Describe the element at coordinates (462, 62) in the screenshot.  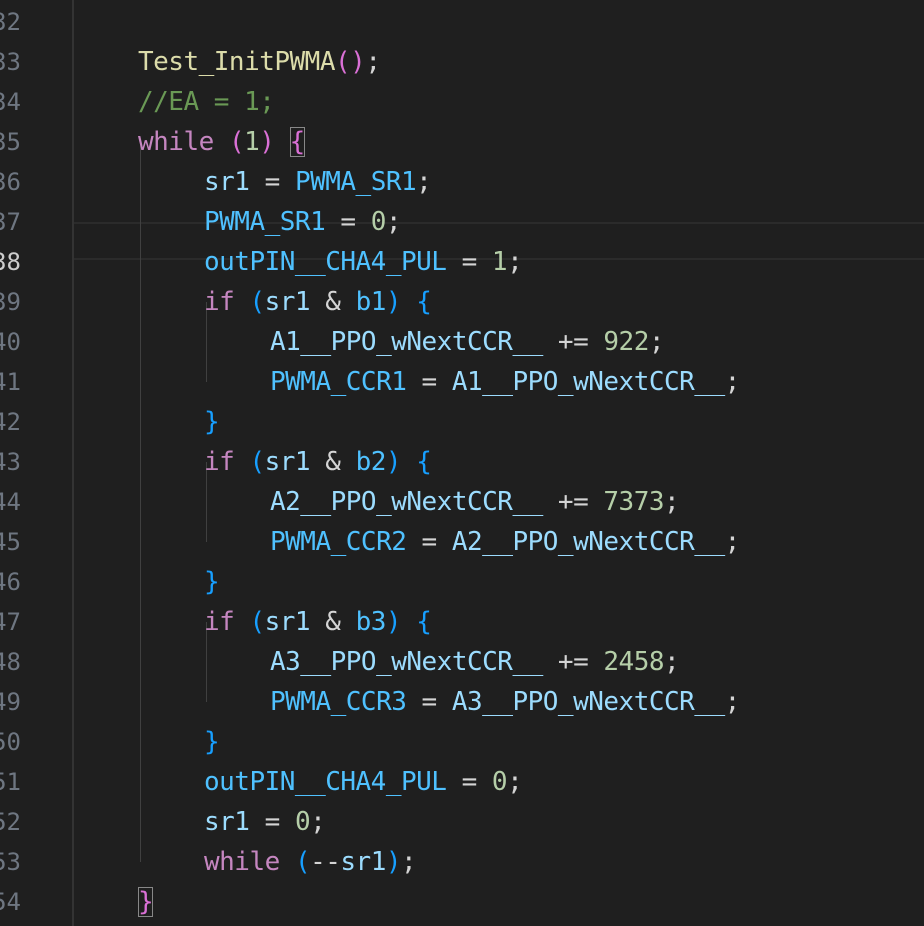
I see `code-line: 33 Test_InitPWMA();` at that location.